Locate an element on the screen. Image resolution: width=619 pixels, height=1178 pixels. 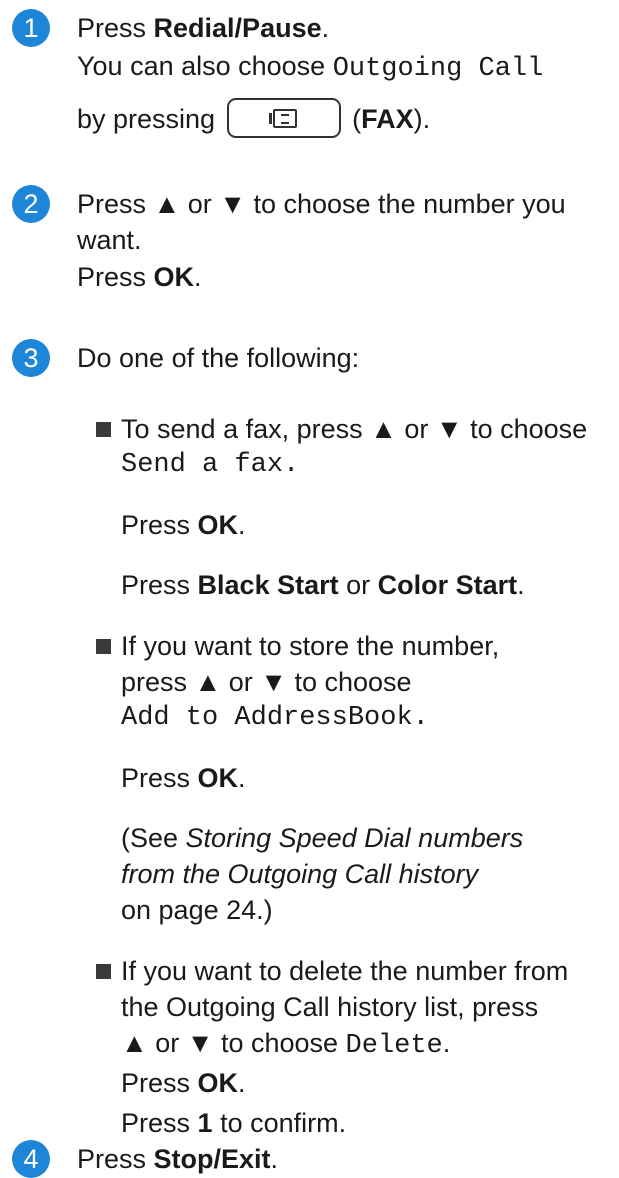
key-one: 1 is located at coordinates (205, 1123).